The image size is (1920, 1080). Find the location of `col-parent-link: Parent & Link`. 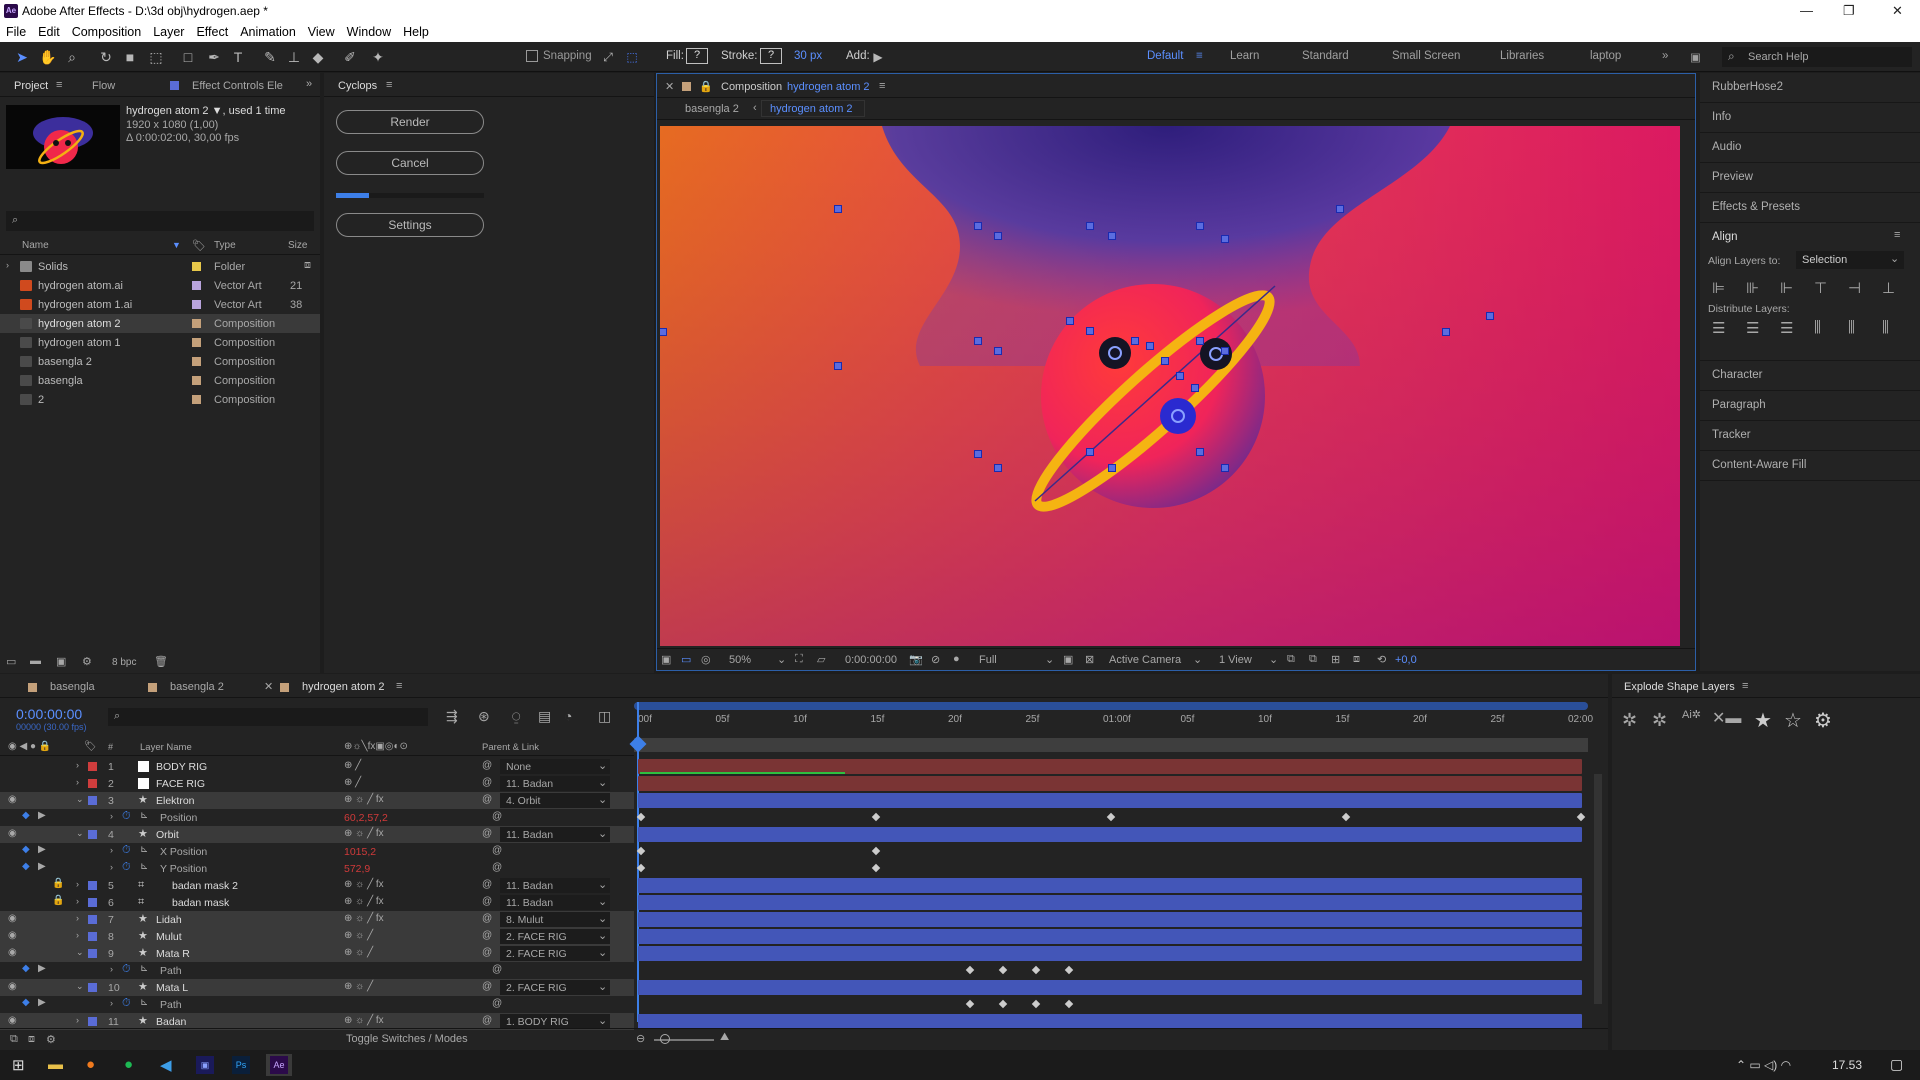

col-parent-link: Parent & Link is located at coordinates (510, 747).